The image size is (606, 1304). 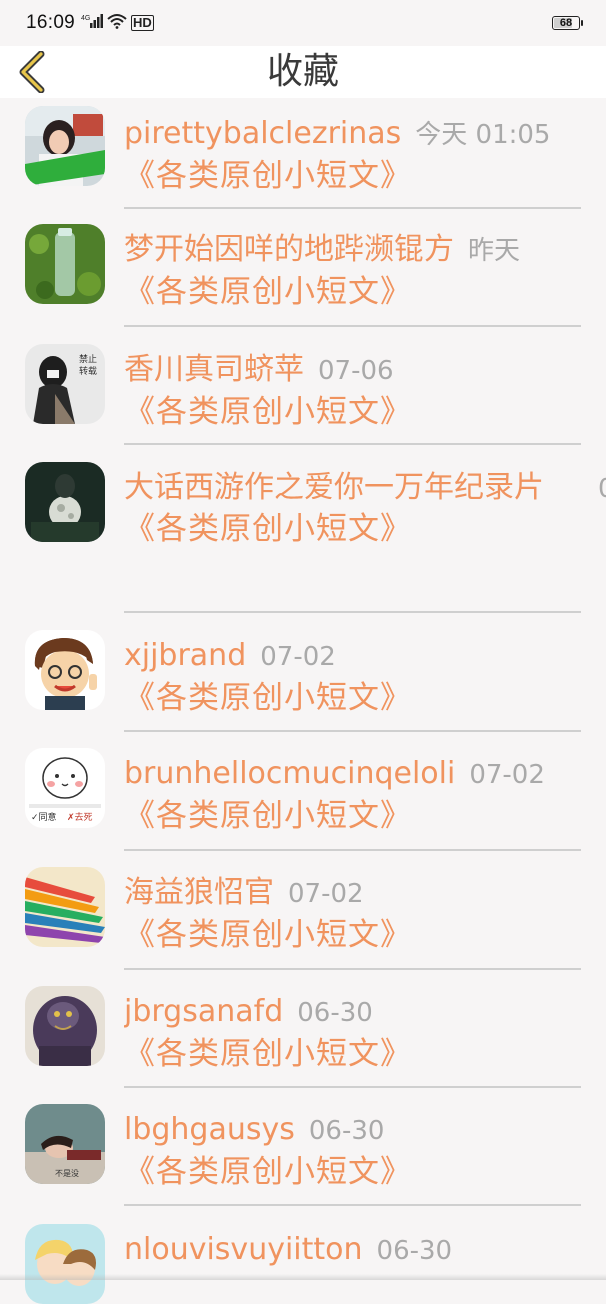 What do you see at coordinates (204, 1011) in the screenshot?
I see `author-name: jbrgsanafd` at bounding box center [204, 1011].